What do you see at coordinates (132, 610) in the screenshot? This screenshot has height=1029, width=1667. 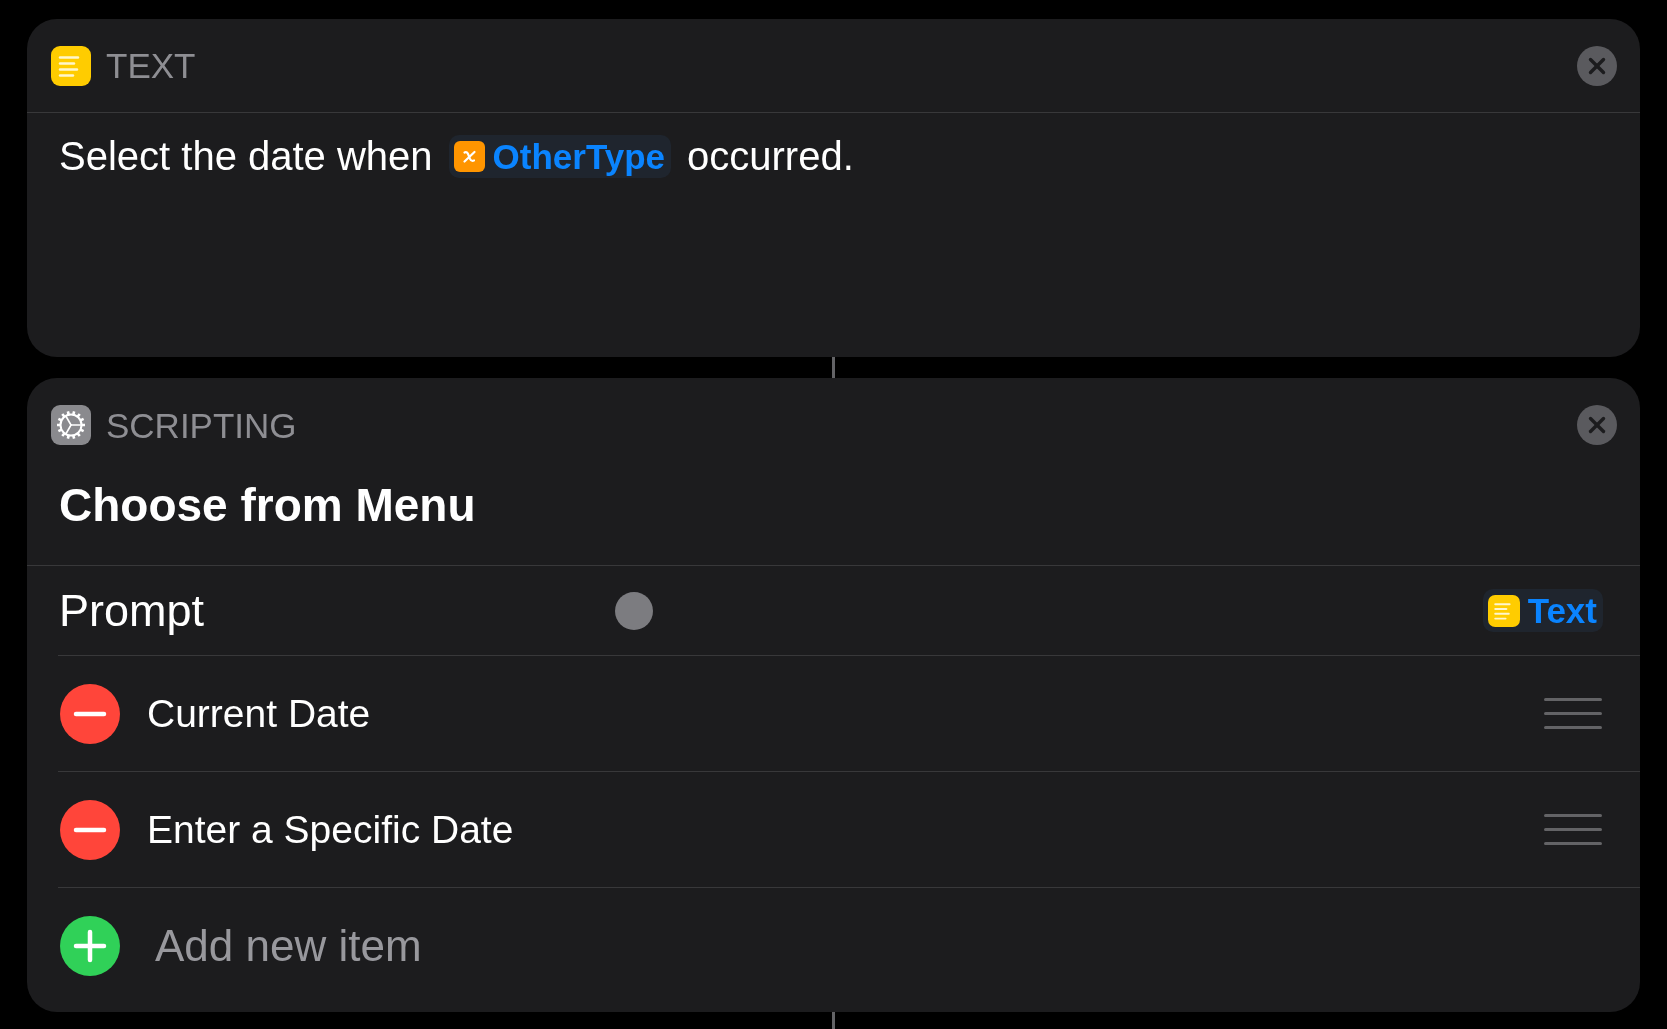 I see `prompt-label: Prompt` at bounding box center [132, 610].